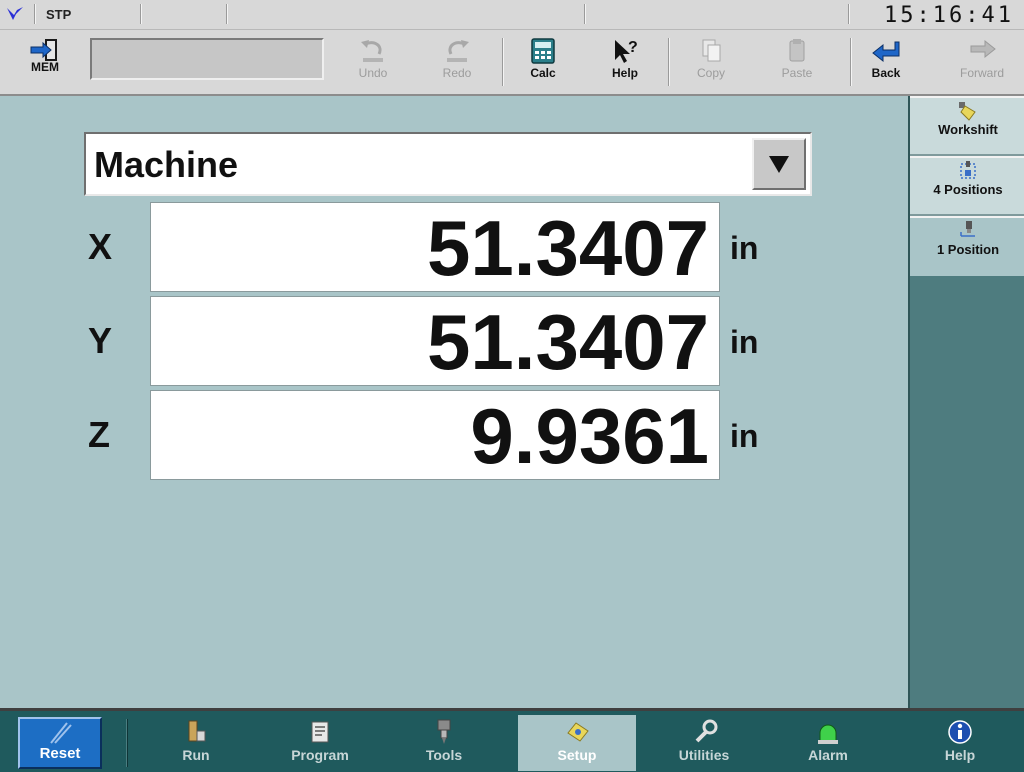  I want to click on nav-help: Help, so click(960, 743).